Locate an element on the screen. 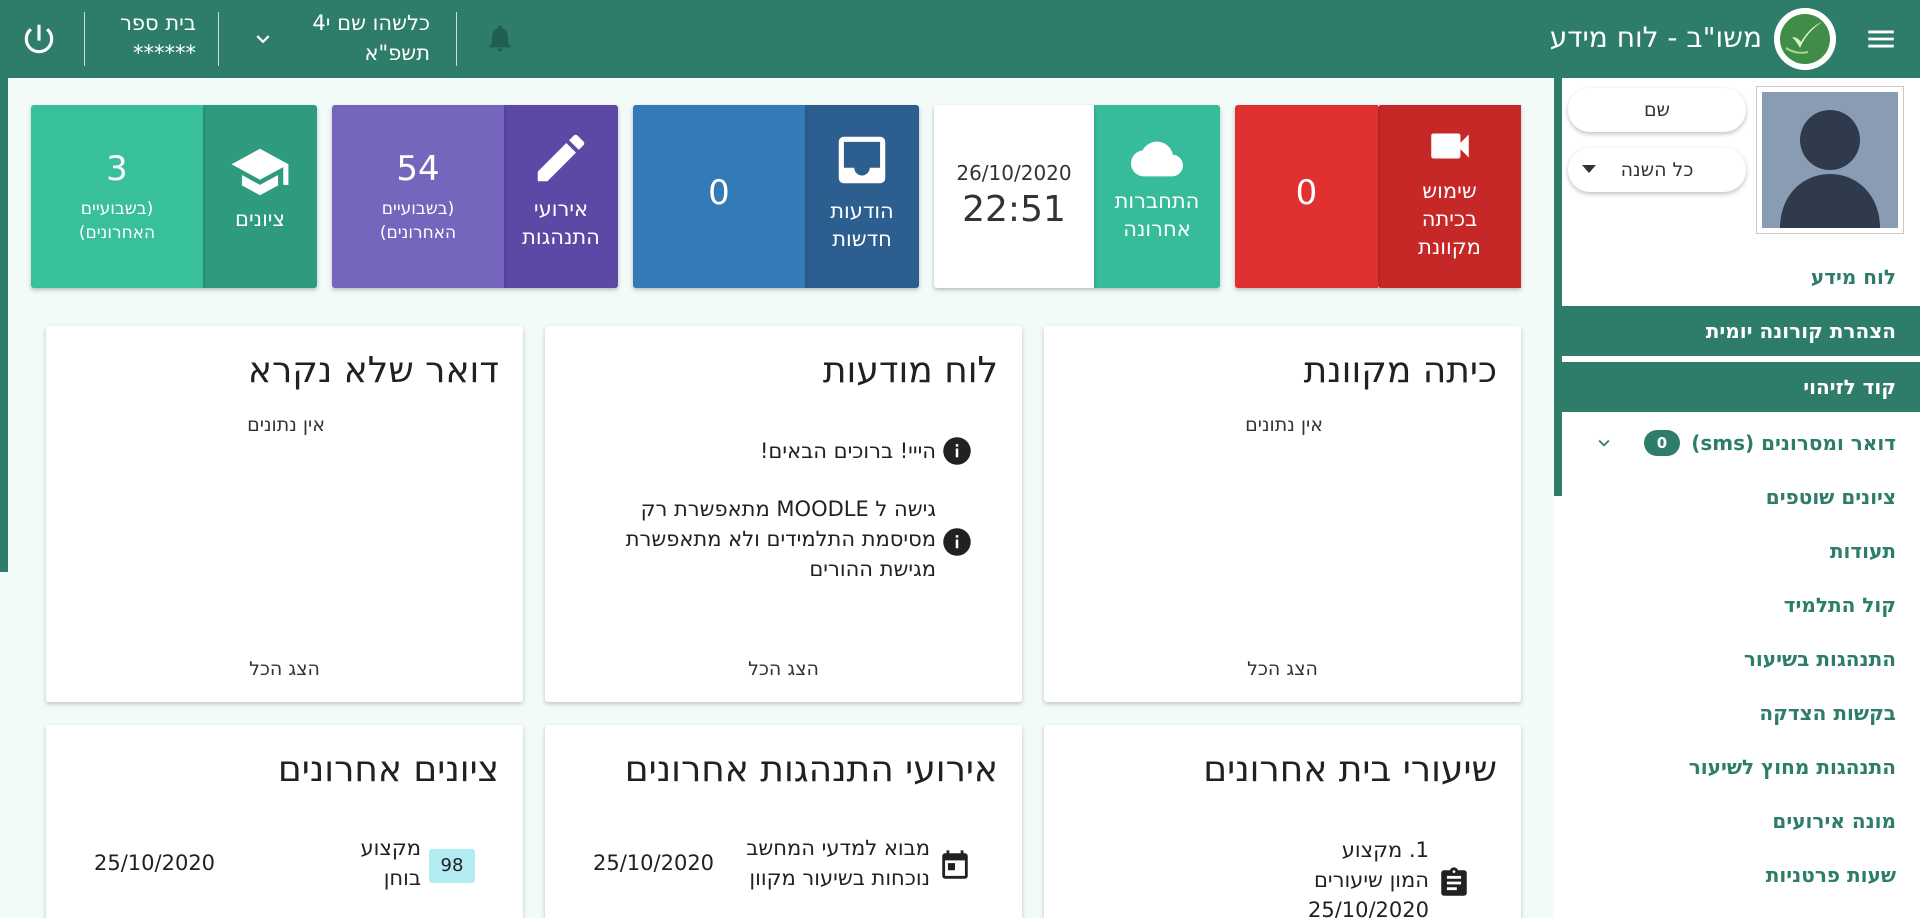 The image size is (1920, 918). tile-label: בכיתה is located at coordinates (1449, 219).